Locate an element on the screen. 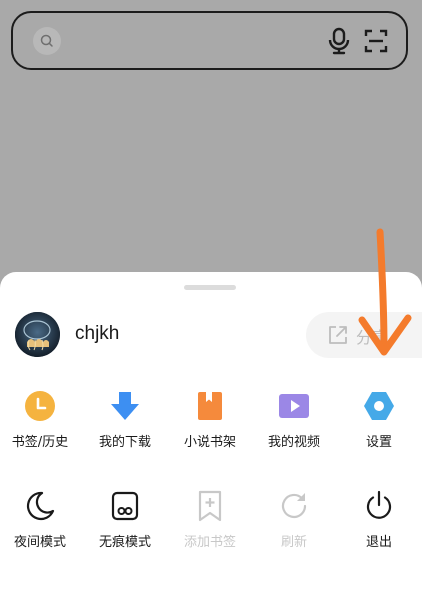 This screenshot has width=422, height=596. scan-icon is located at coordinates (376, 41).